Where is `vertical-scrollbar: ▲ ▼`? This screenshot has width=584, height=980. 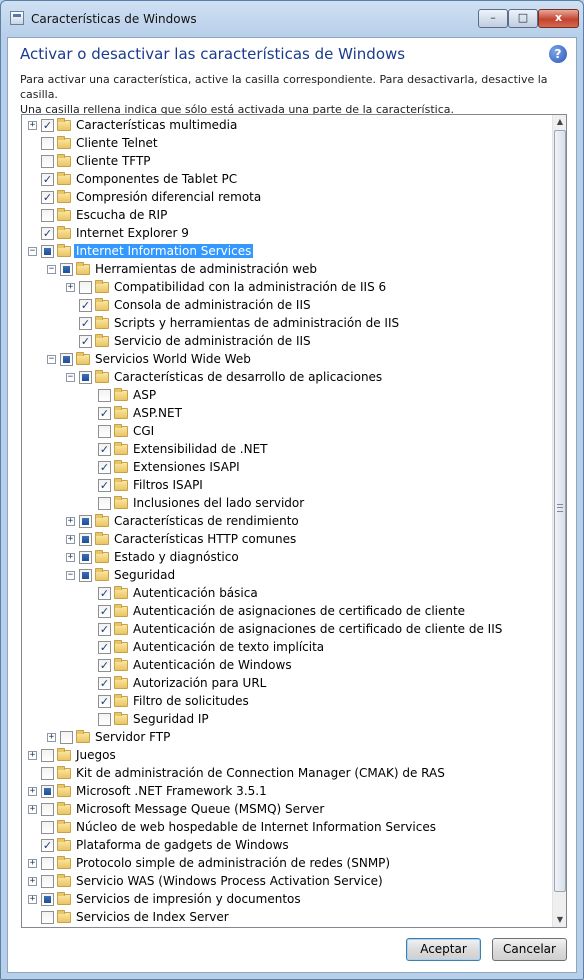 vertical-scrollbar: ▲ ▼ is located at coordinates (559, 521).